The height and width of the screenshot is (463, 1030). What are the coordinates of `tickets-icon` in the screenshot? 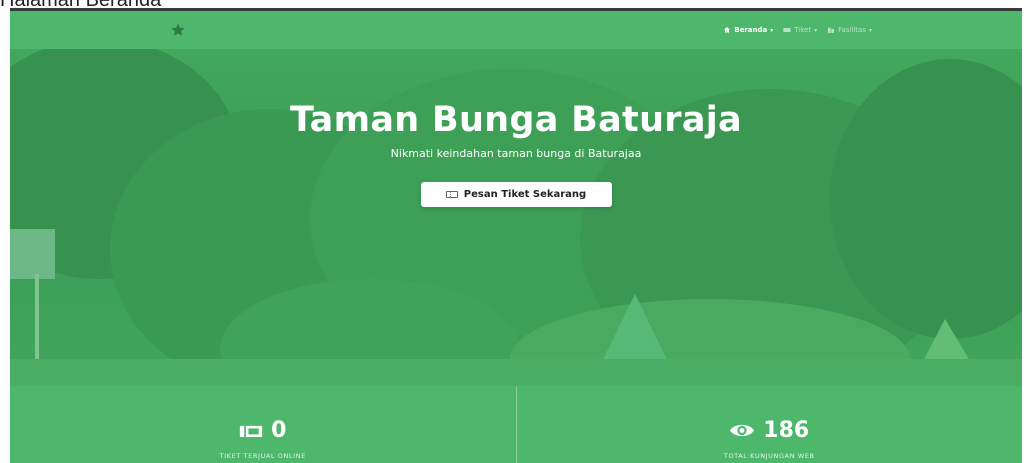 It's located at (251, 431).